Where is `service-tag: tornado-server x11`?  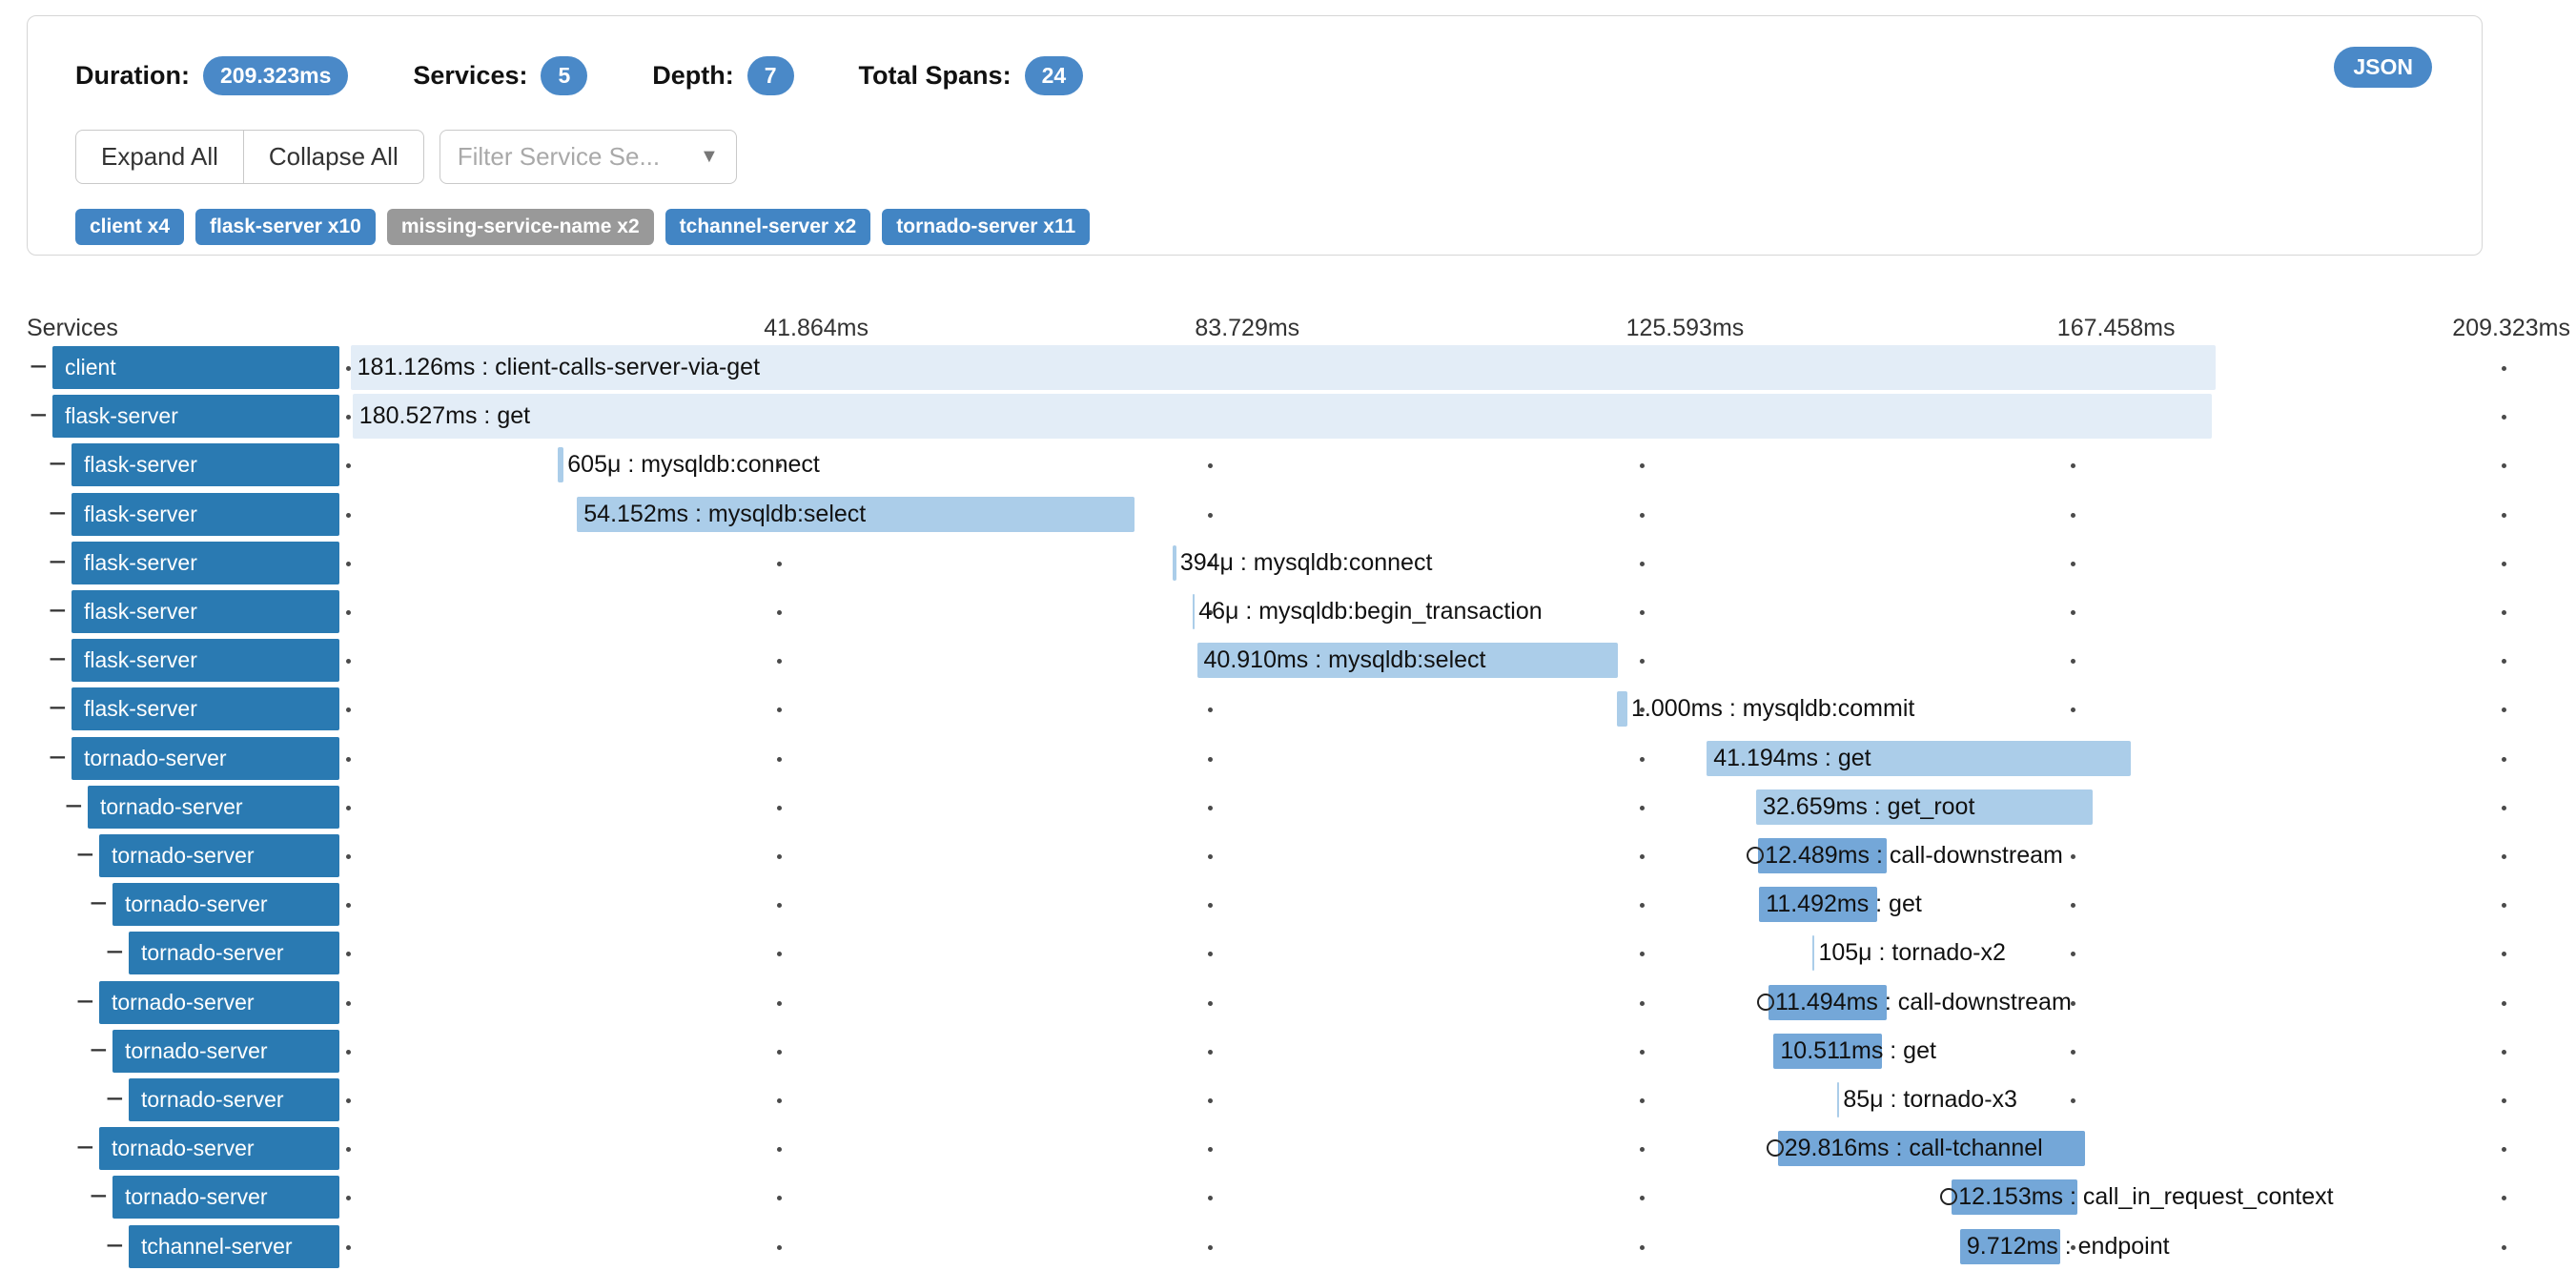 service-tag: tornado-server x11 is located at coordinates (987, 227).